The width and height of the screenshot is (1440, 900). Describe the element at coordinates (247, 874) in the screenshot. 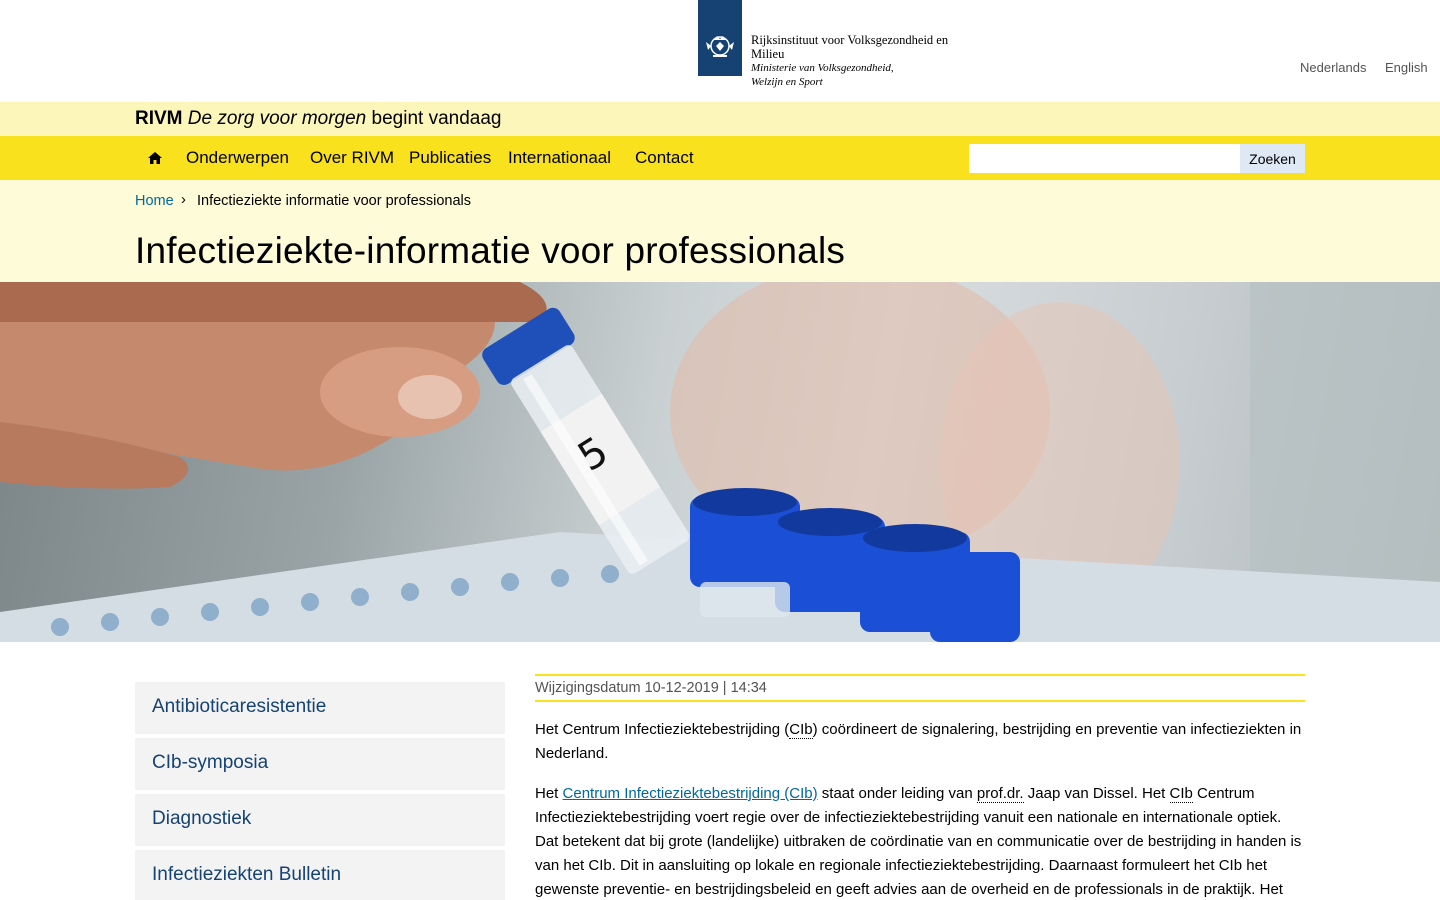

I see `sidebar-item-label: Infectieziekten Bulletin` at that location.